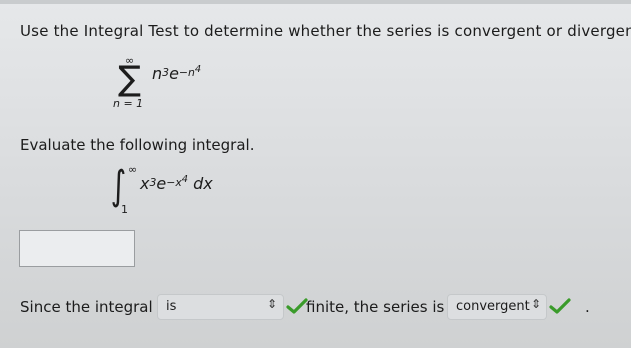  I want to click on integrand-e: e, so click(161, 183).